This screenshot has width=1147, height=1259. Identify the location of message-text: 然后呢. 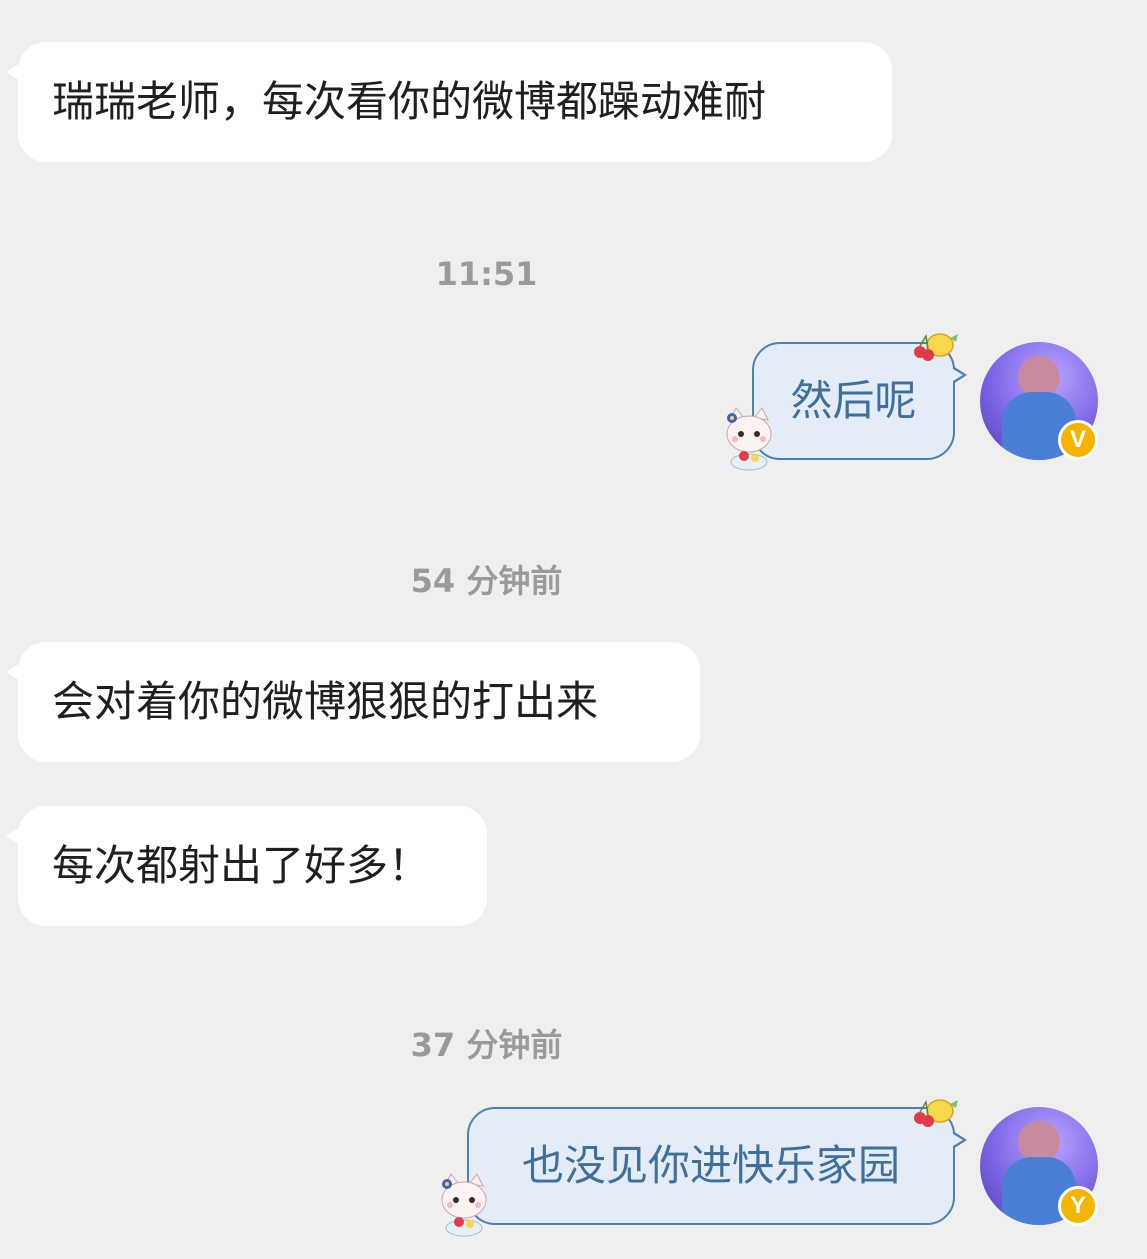
(853, 400).